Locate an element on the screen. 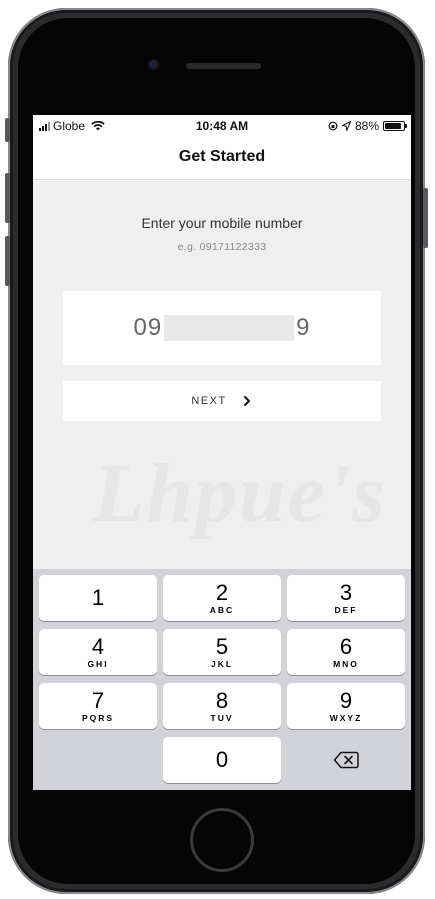 Image resolution: width=435 pixels, height=899 pixels. key-3: 3 DEF is located at coordinates (346, 598).